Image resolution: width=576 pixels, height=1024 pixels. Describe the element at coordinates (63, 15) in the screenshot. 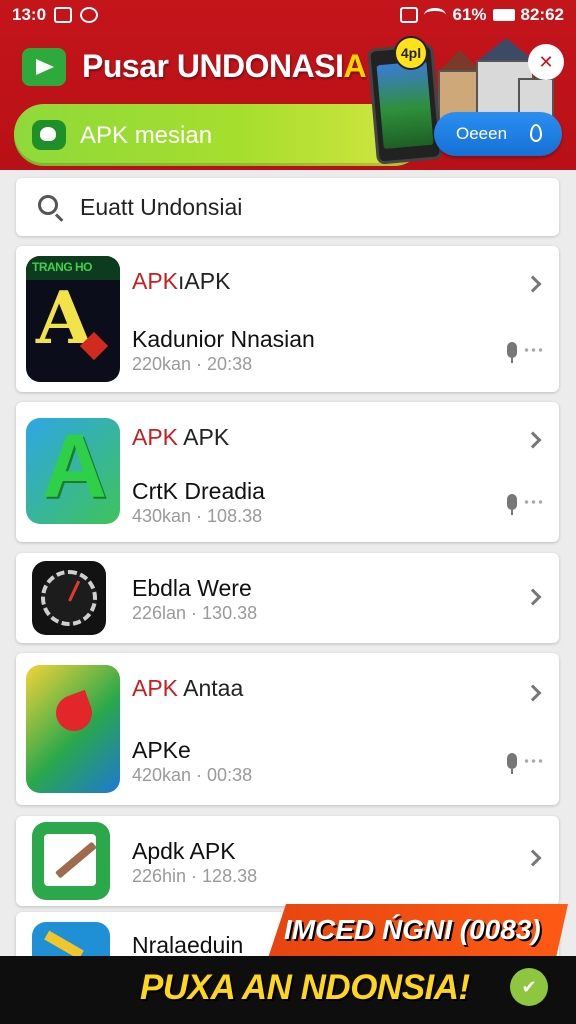

I see `photo-icon` at that location.